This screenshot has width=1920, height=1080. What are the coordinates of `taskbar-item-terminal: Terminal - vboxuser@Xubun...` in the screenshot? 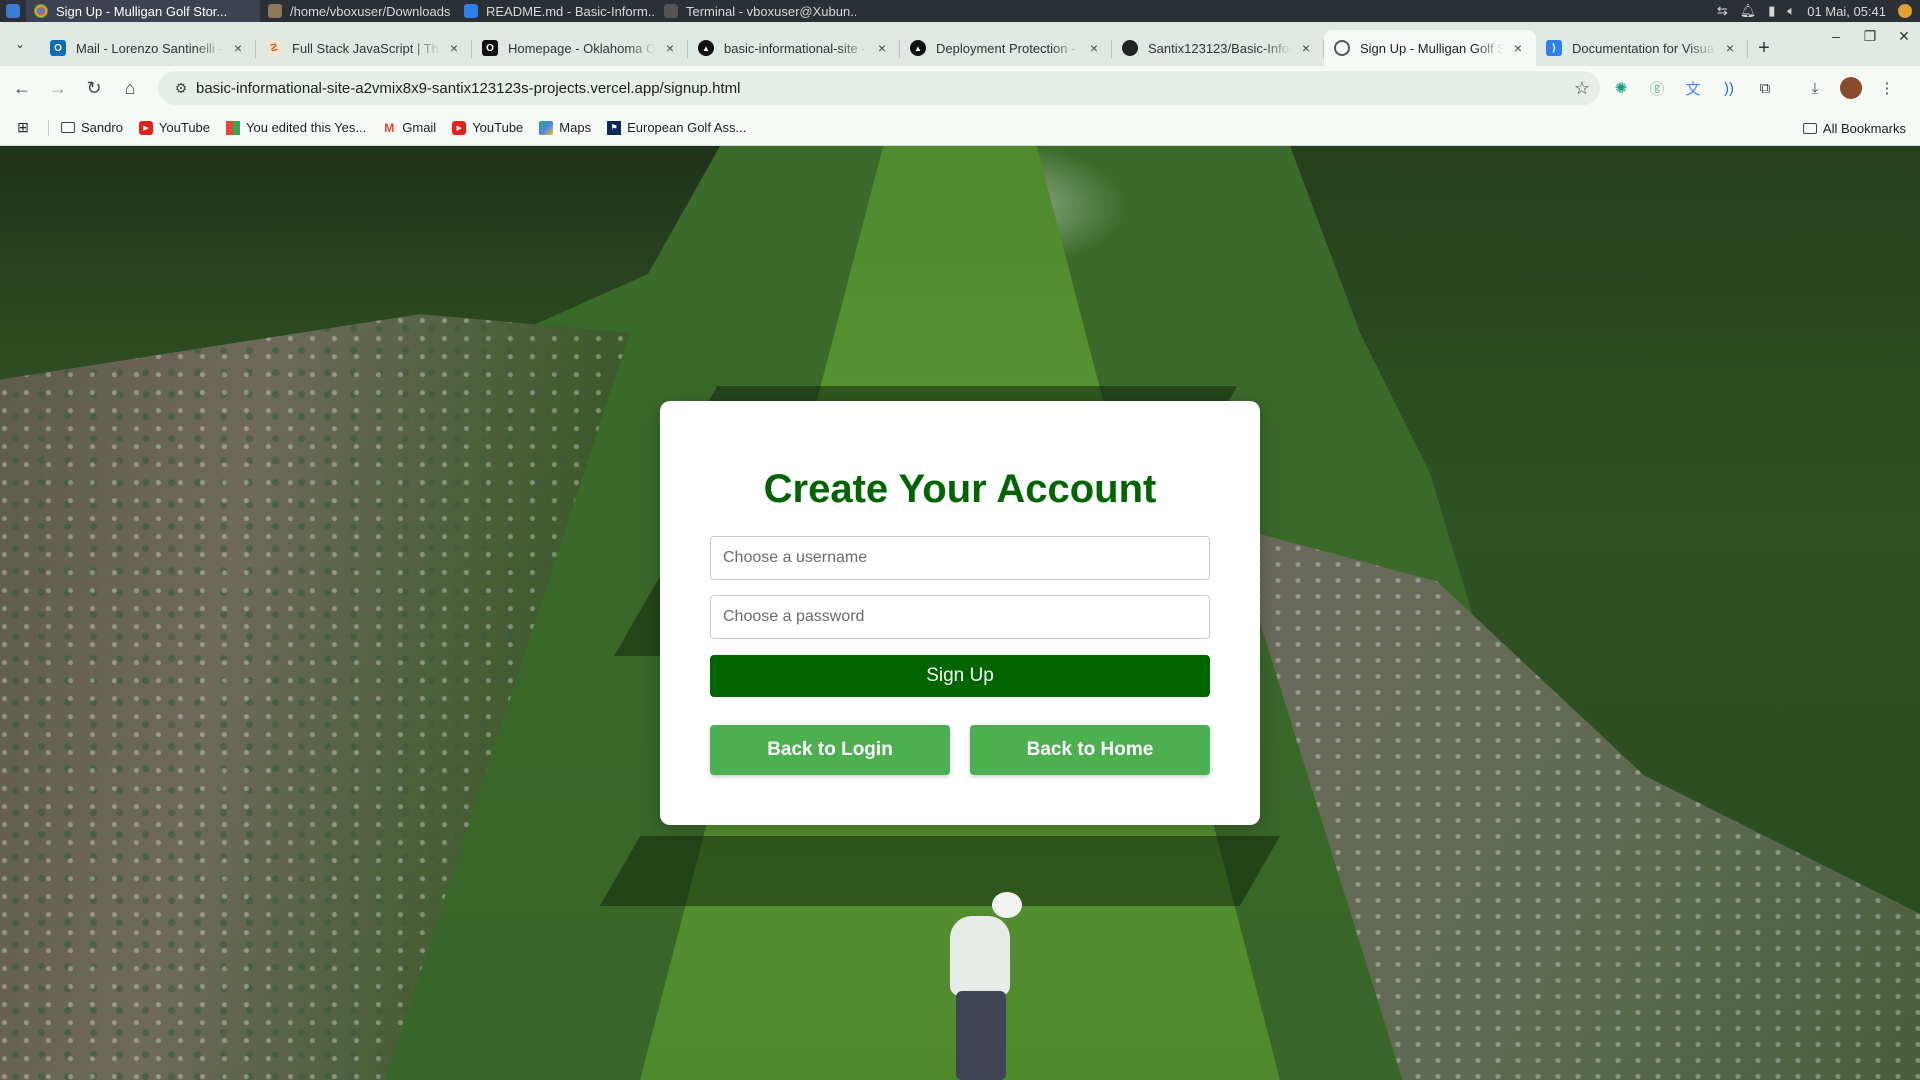 It's located at (756, 11).